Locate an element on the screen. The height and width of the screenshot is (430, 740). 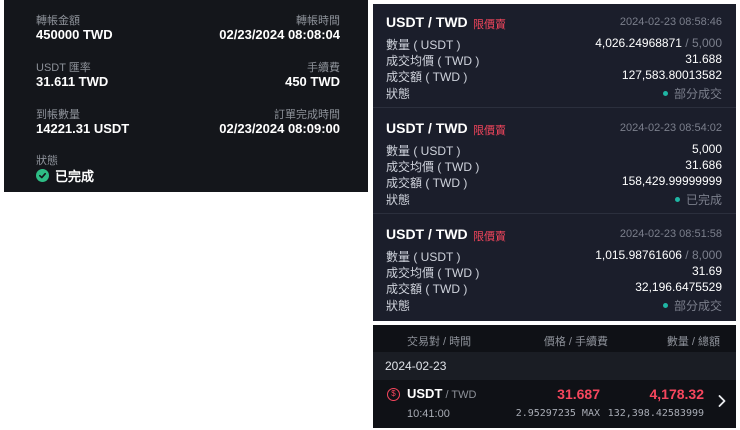
transfer-time-label: 轉帳時間 is located at coordinates (318, 21).